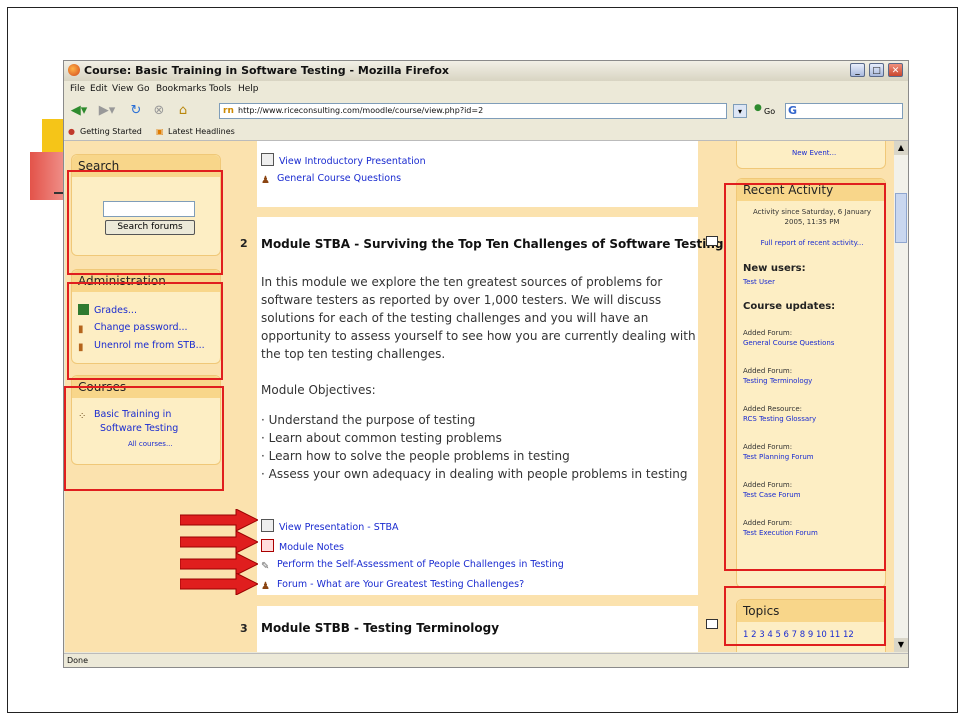  I want to click on google-search-box: G, so click(844, 111).